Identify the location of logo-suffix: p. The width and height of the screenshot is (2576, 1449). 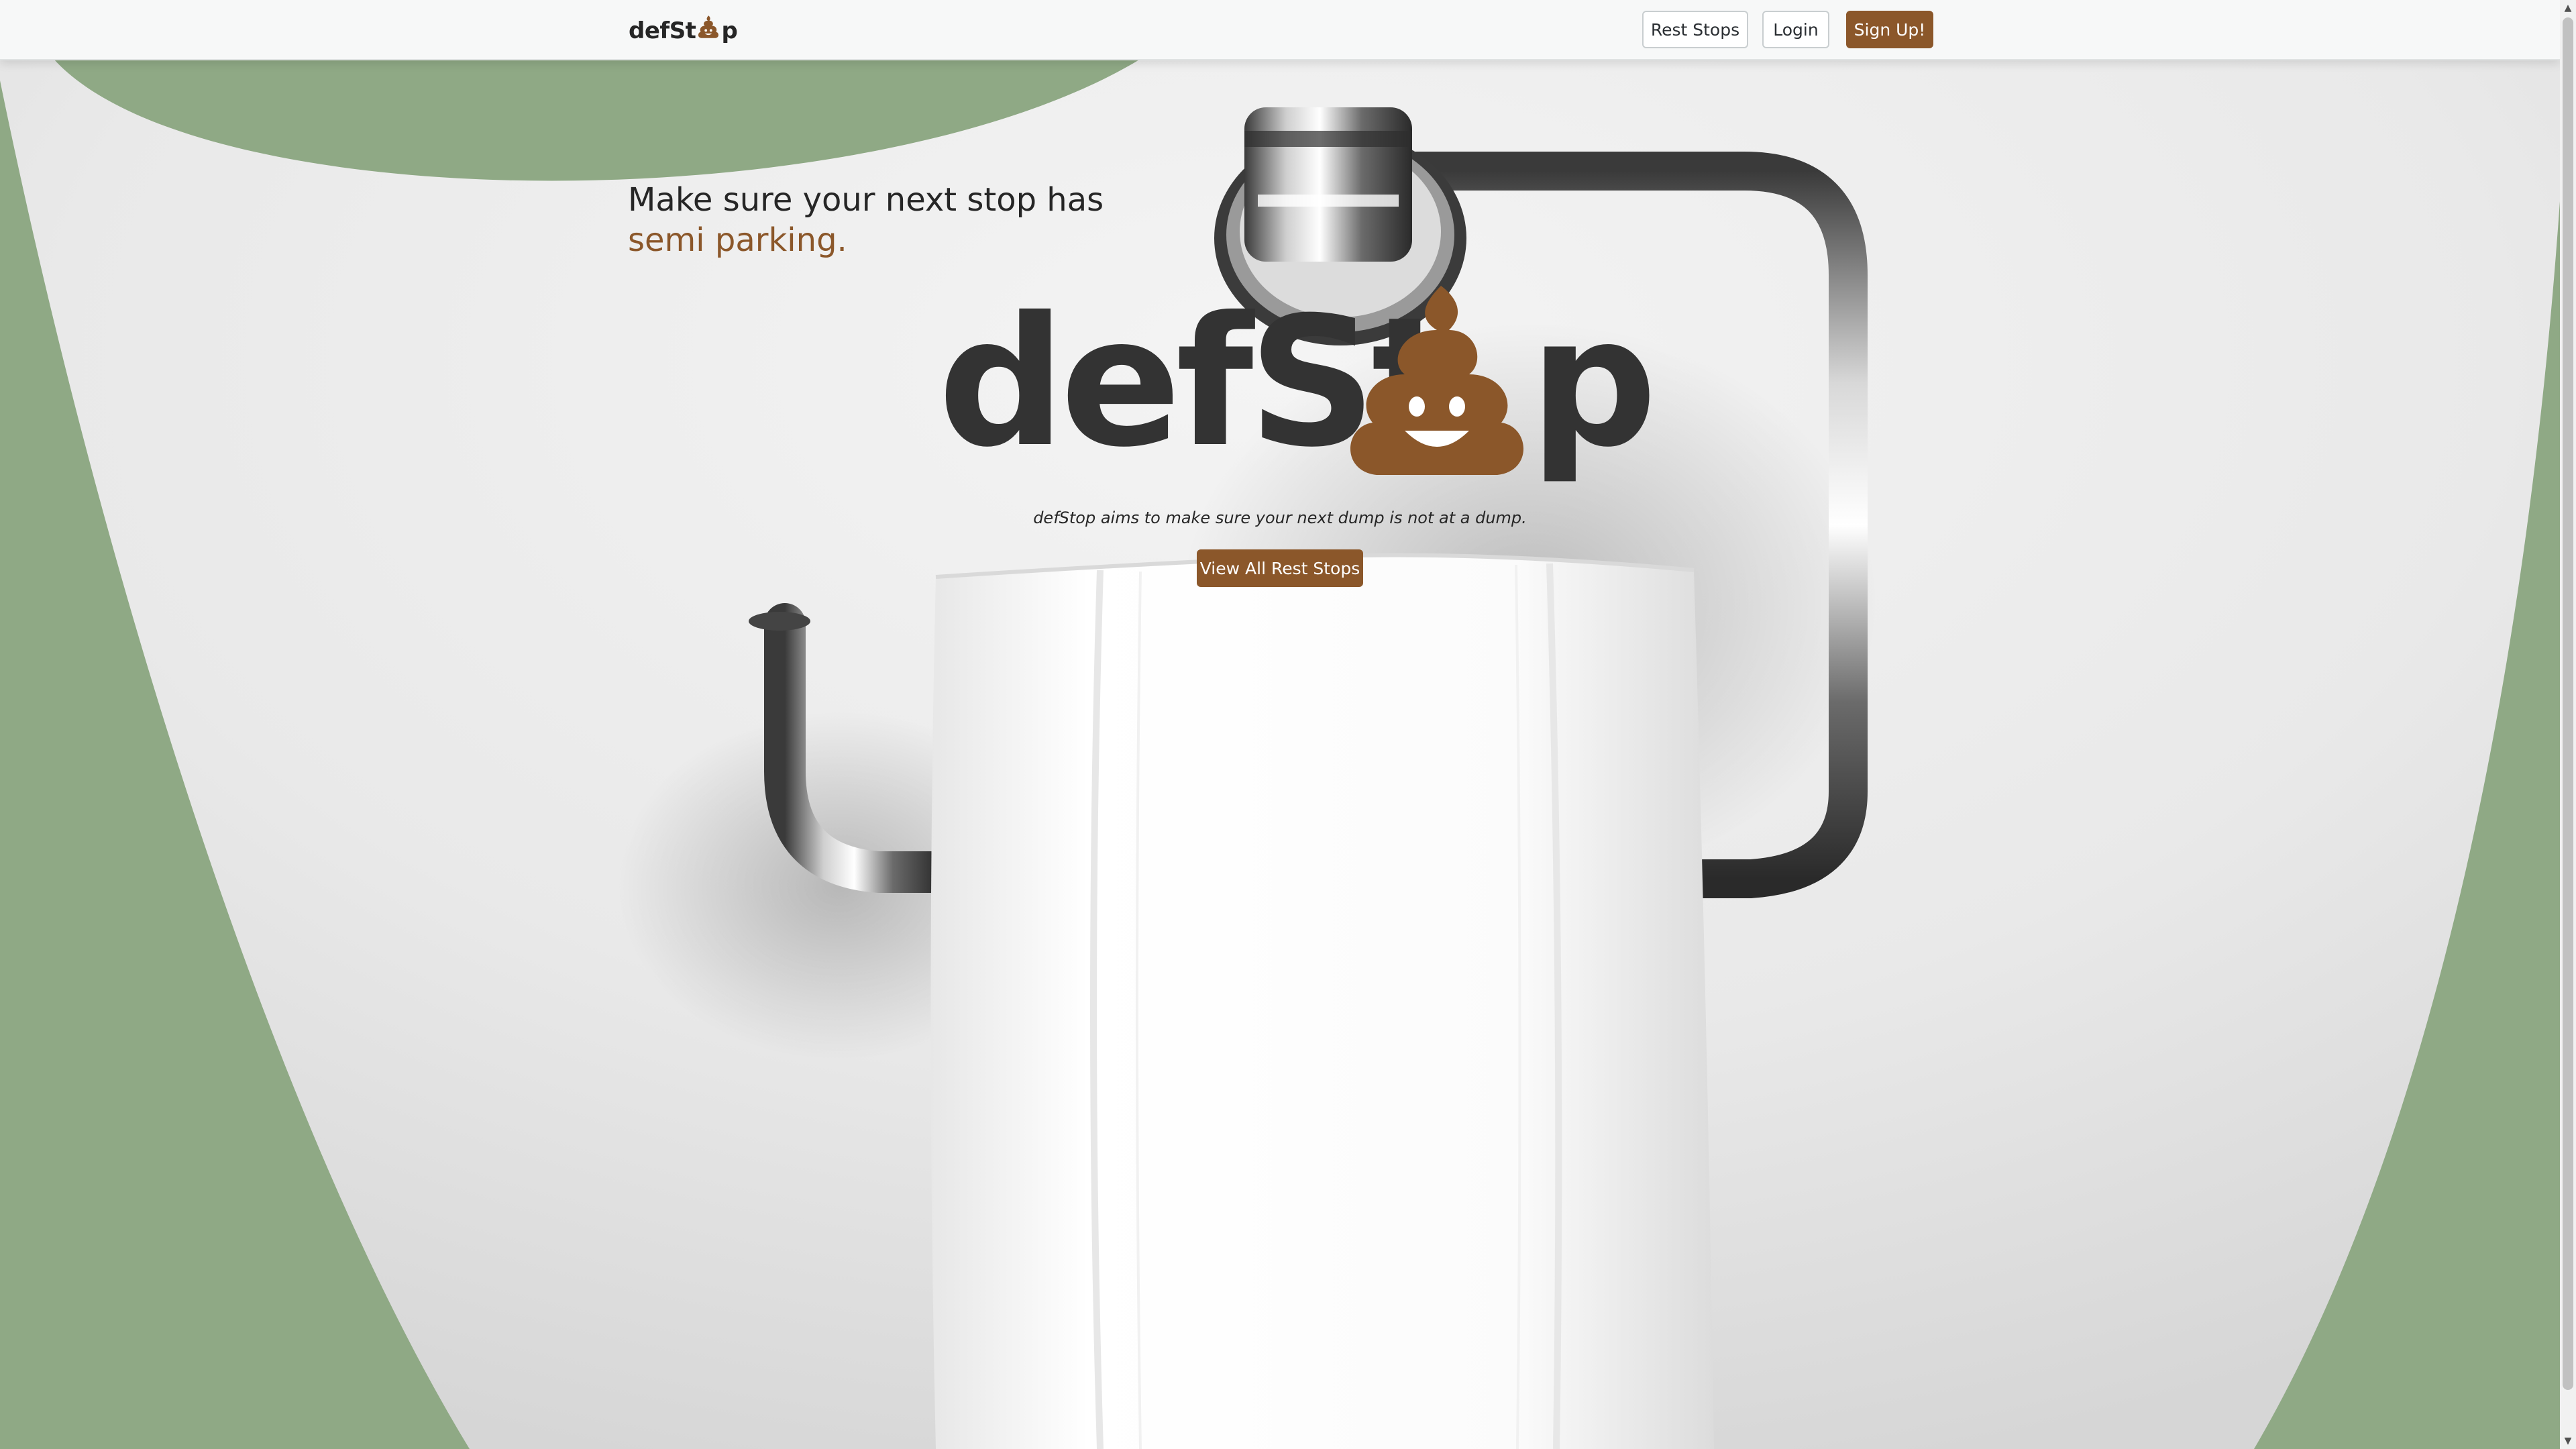
(1593, 382).